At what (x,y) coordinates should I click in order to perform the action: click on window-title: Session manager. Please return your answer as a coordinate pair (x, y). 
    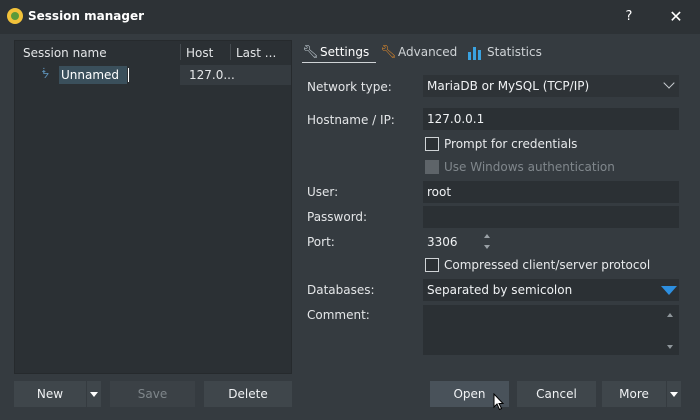
    Looking at the image, I should click on (86, 16).